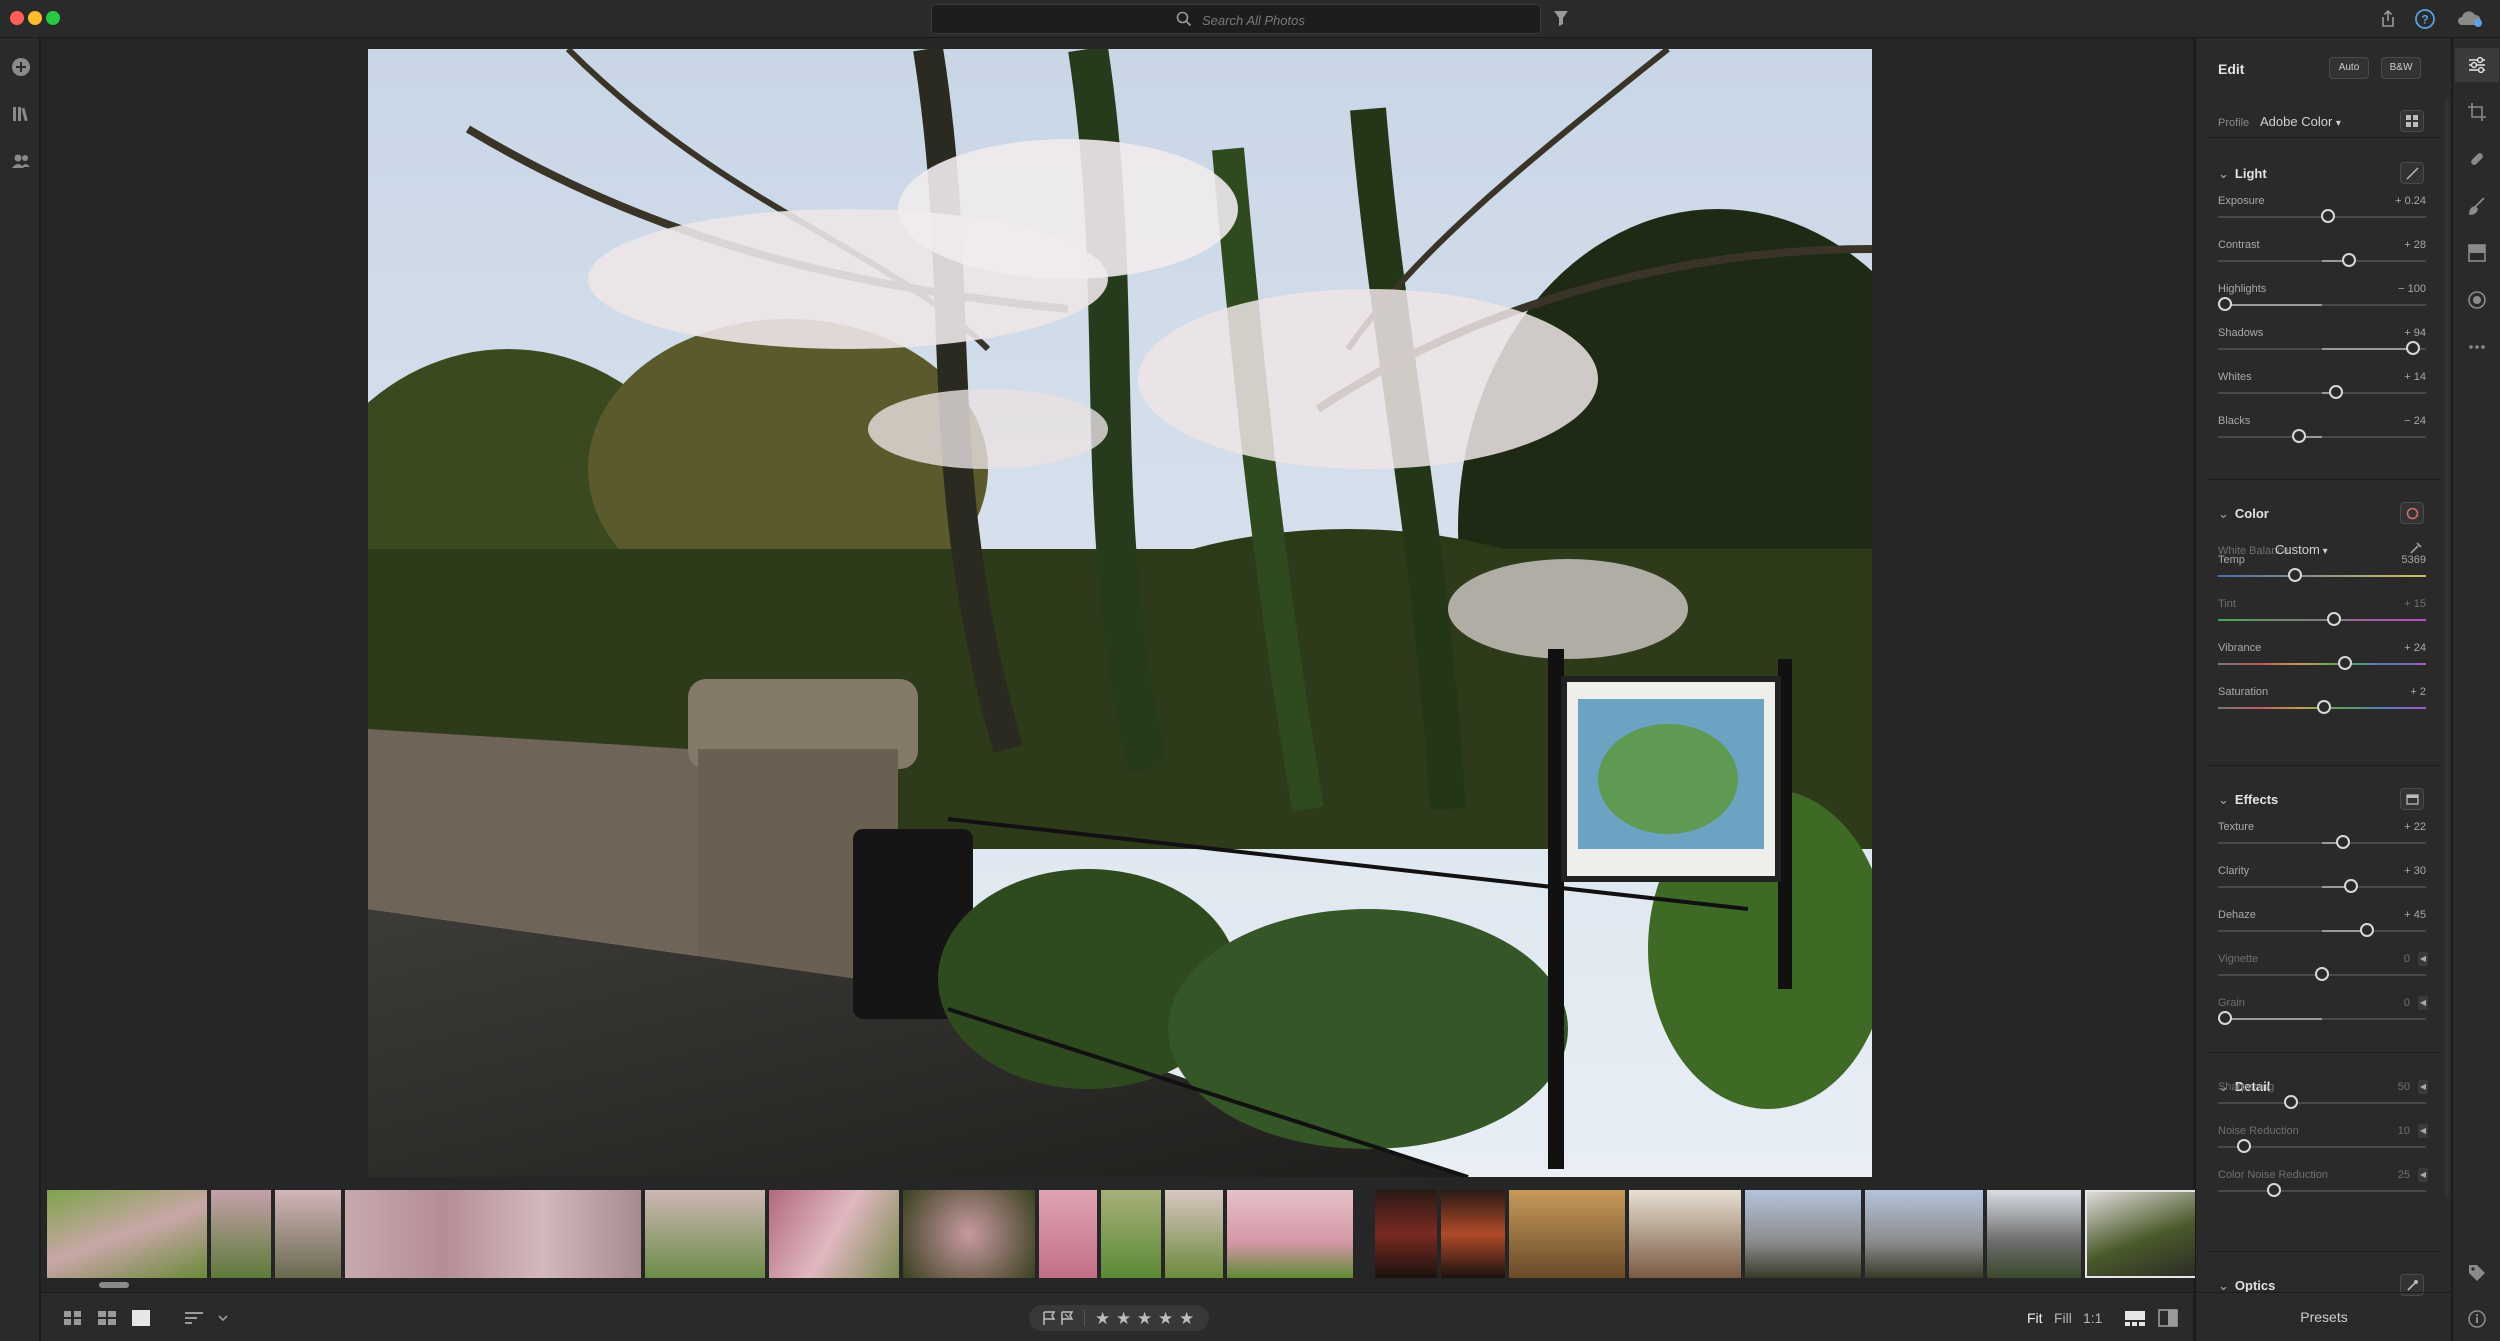  I want to click on filmstrip-scrollbar, so click(114, 1285).